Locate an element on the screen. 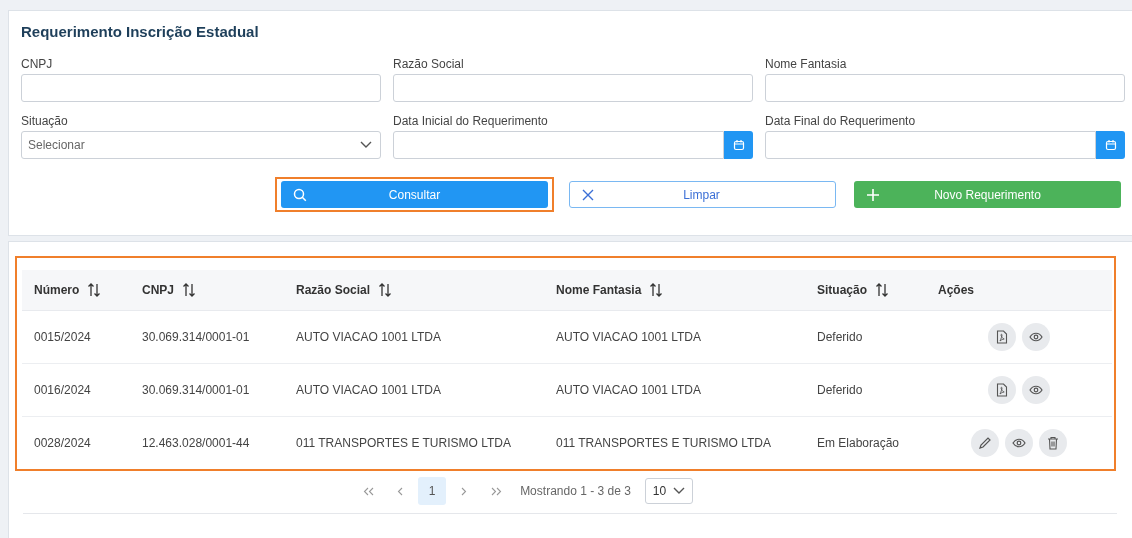 Image resolution: width=1132 pixels, height=538 pixels. close-icon is located at coordinates (588, 194).